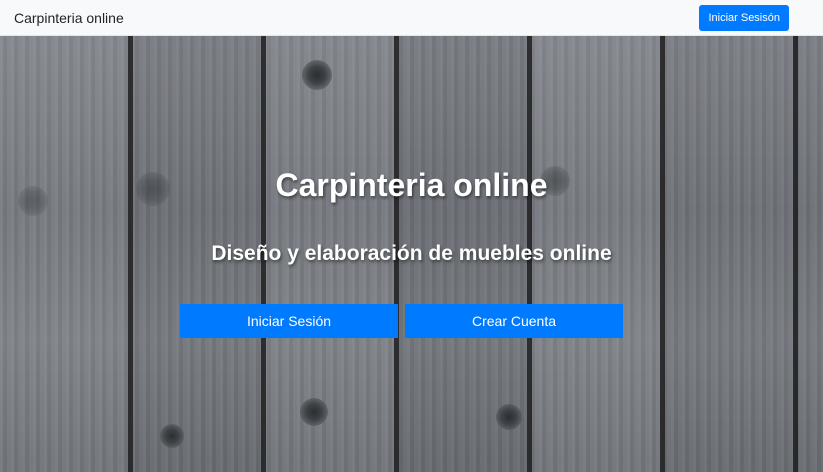  I want to click on navbar-login-button: Iniciar Sesisón, so click(744, 17).